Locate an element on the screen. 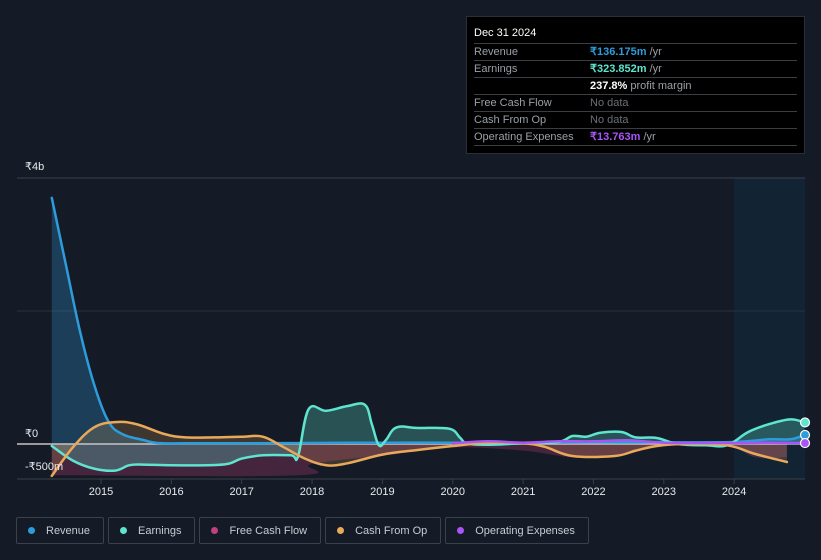  legend-label: Cash From Op is located at coordinates (391, 530).